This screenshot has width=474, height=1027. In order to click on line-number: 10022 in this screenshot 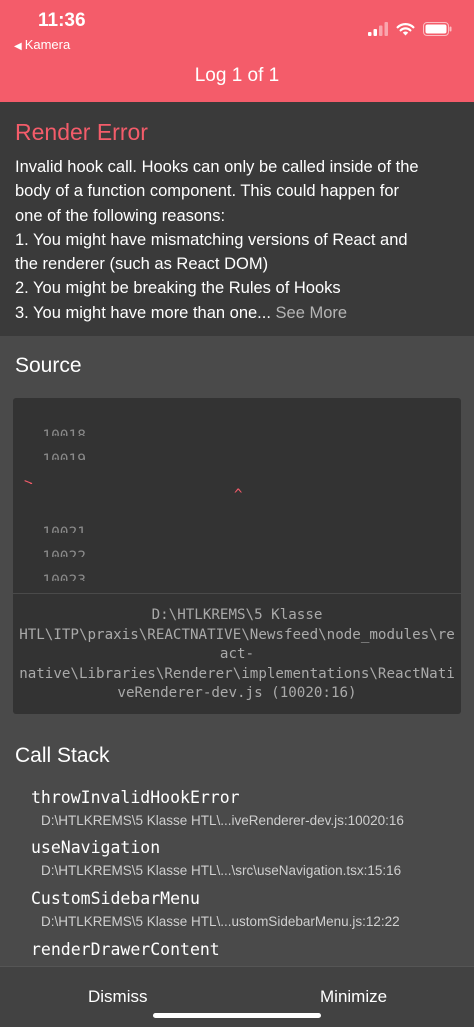, I will do `click(64, 553)`.